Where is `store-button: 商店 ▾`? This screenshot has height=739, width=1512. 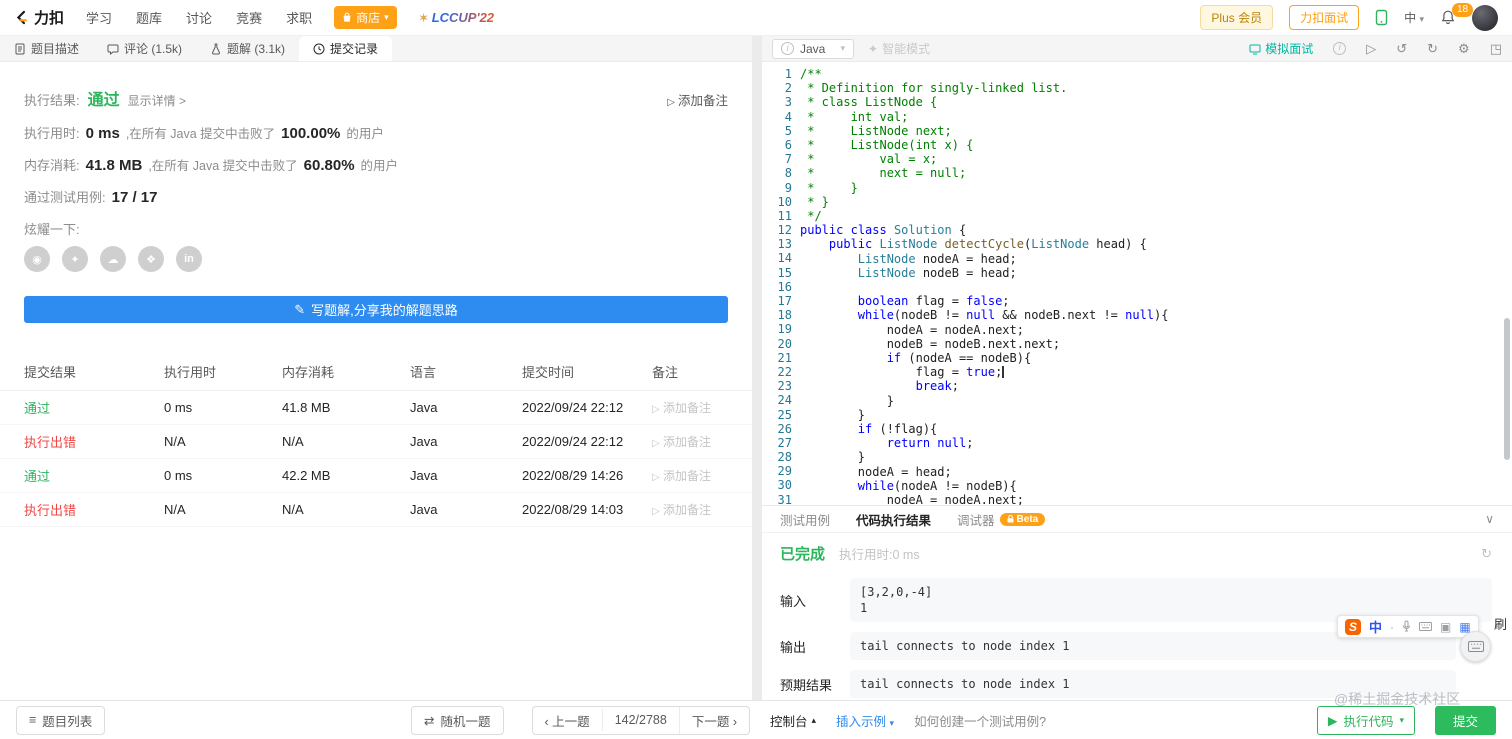
store-button: 商店 ▾ is located at coordinates (365, 17).